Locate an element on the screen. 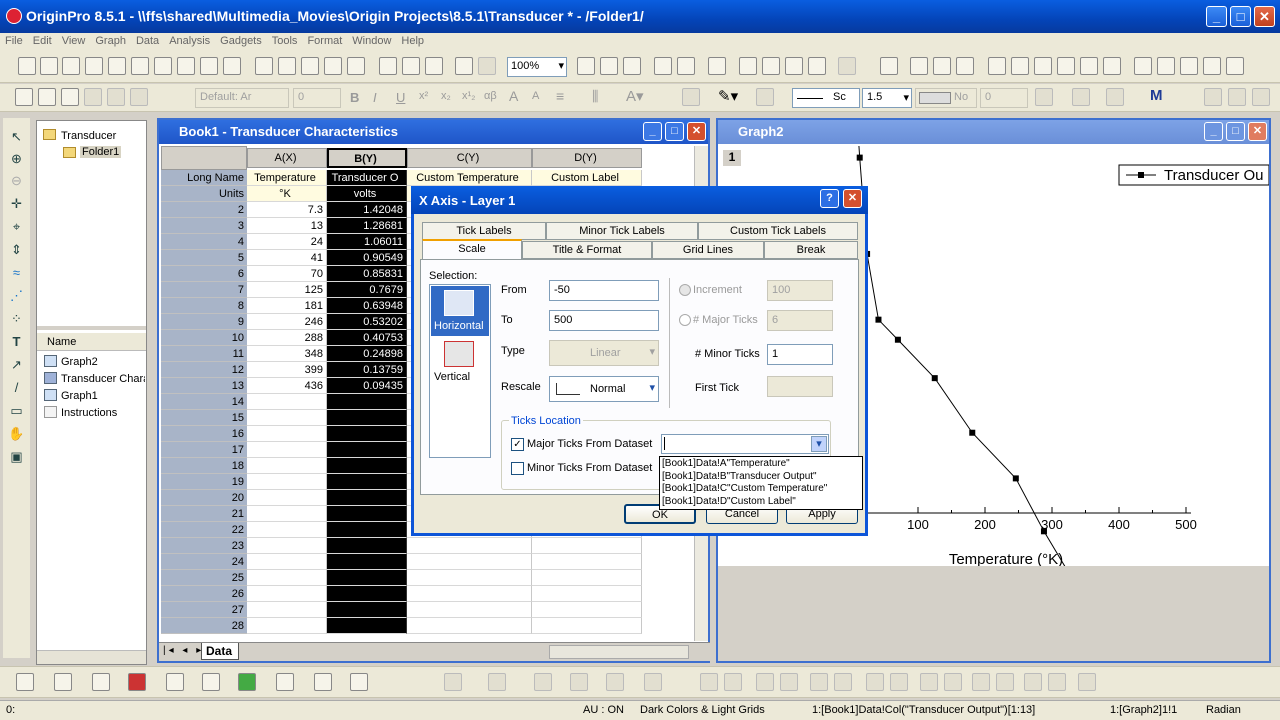  recalculate-icon is located at coordinates (388, 66).